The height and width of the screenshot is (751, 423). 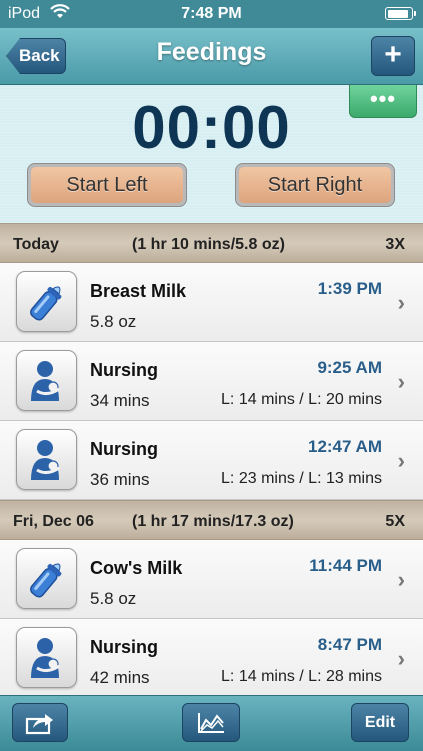 I want to click on navigation-bar: Back Feedings +, so click(x=211, y=56).